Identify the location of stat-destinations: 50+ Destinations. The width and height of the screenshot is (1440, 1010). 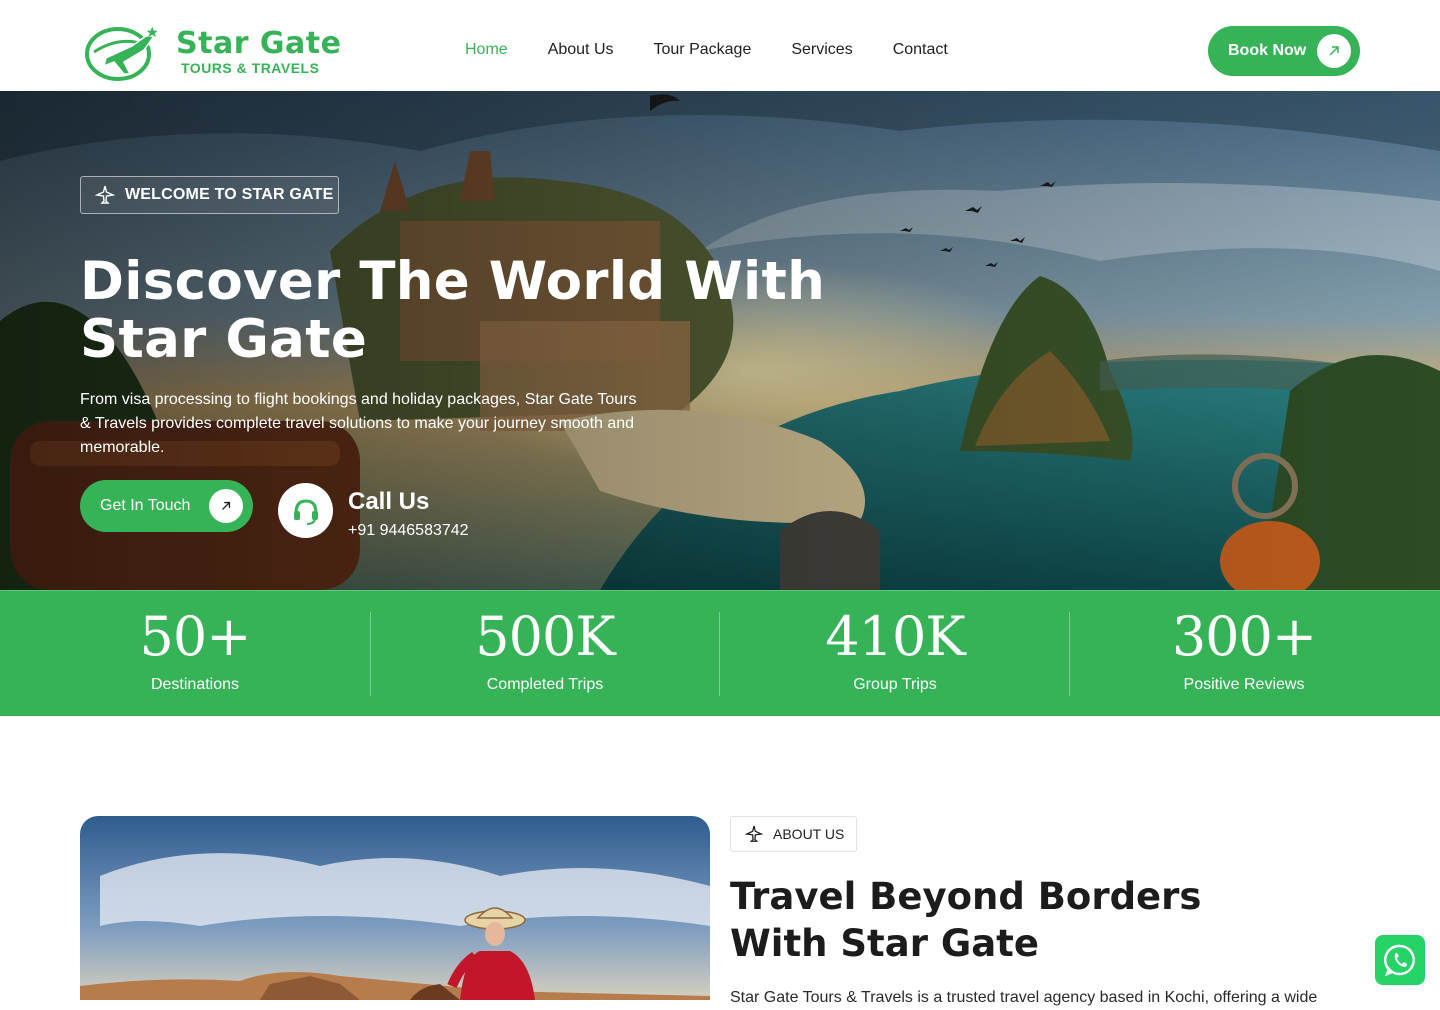
(195, 654).